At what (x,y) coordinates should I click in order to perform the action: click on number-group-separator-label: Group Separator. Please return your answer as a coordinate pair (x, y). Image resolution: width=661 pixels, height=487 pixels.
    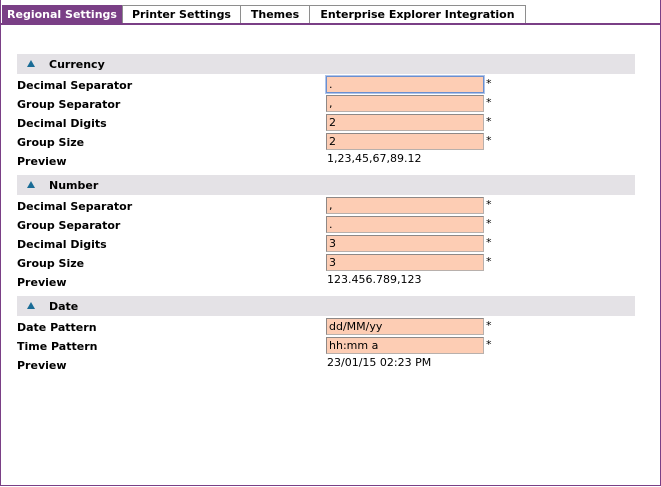
    Looking at the image, I should click on (69, 225).